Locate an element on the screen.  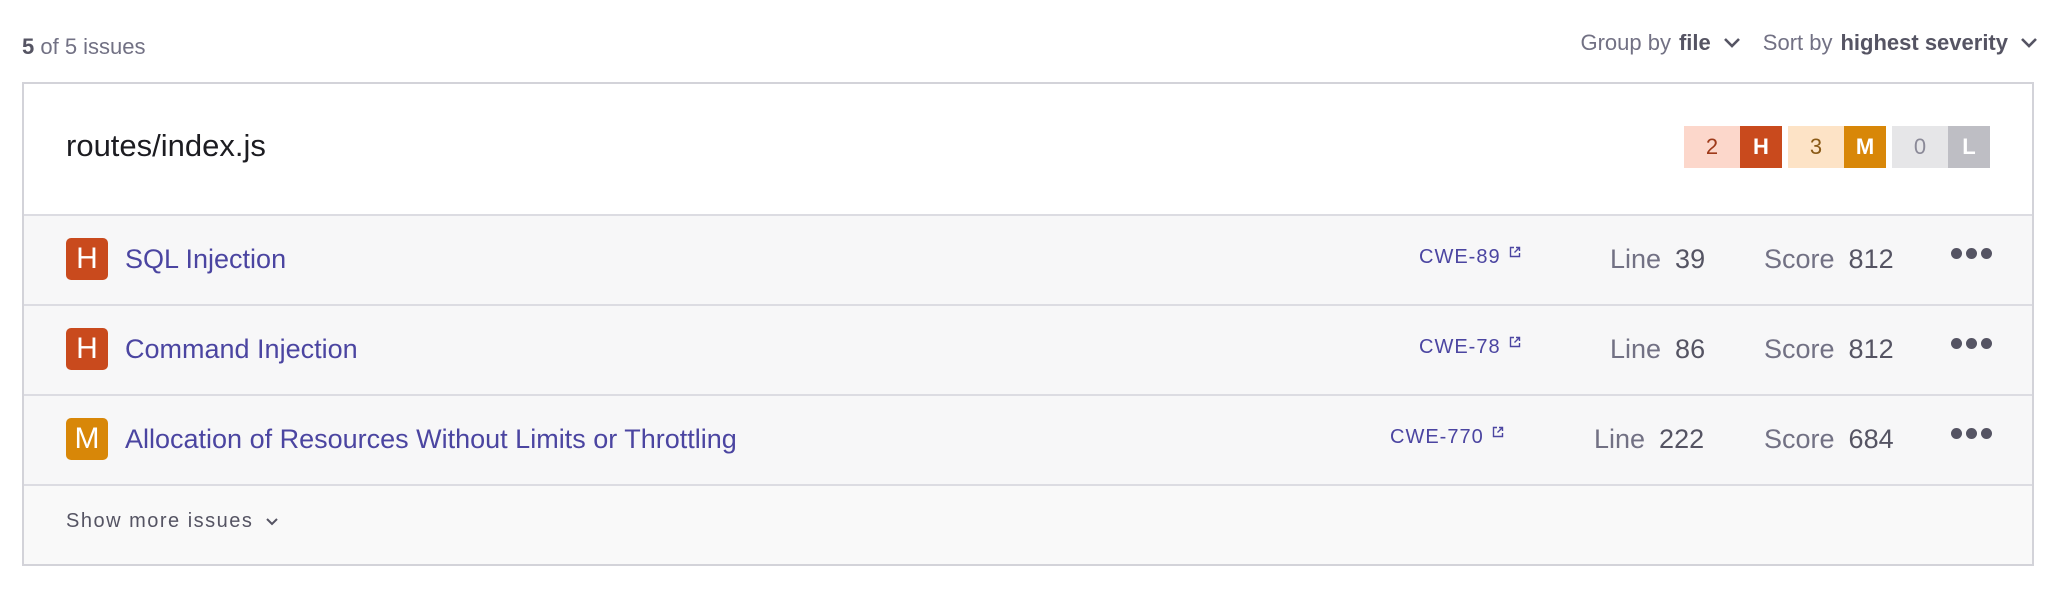
cwe-link: CWE-770 is located at coordinates (1447, 437).